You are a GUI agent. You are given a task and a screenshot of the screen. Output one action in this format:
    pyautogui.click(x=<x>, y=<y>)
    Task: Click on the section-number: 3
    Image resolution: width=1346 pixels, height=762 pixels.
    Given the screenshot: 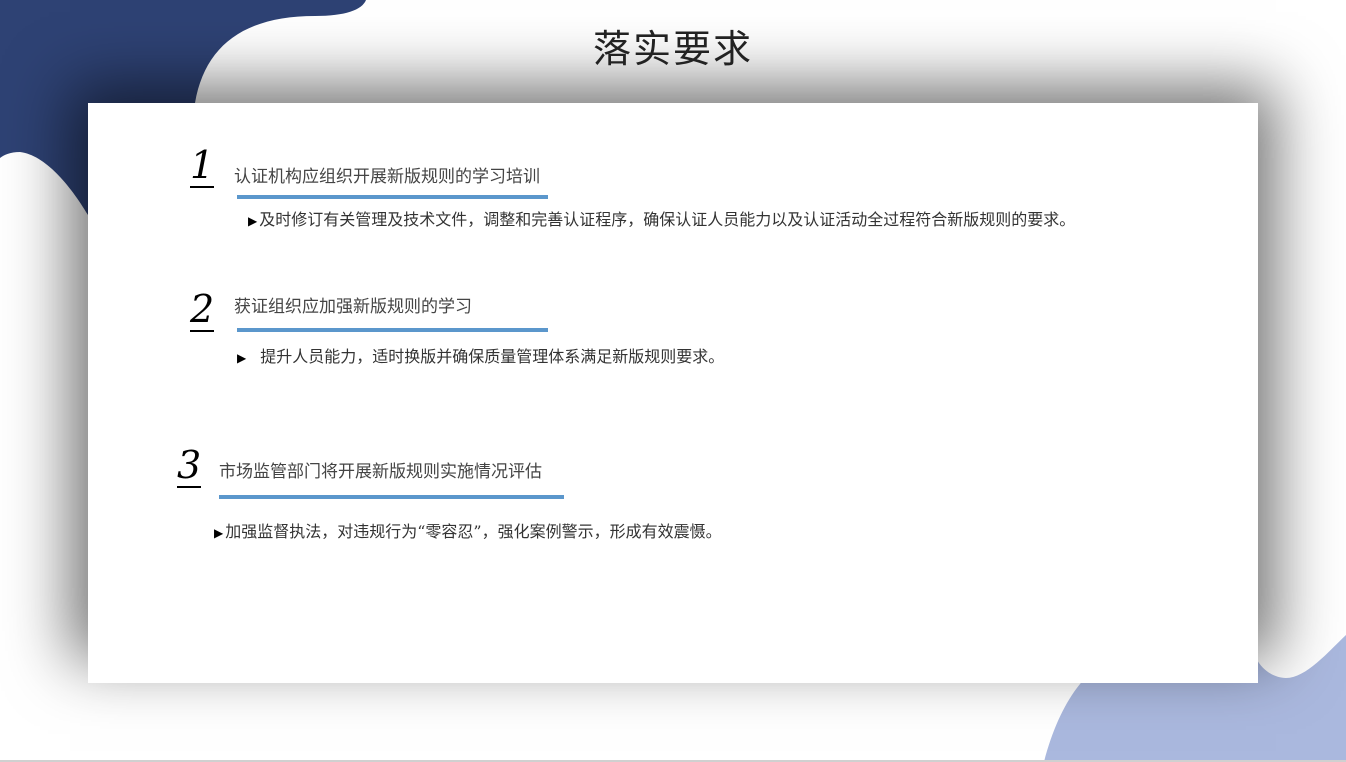 What is the action you would take?
    pyautogui.click(x=189, y=465)
    